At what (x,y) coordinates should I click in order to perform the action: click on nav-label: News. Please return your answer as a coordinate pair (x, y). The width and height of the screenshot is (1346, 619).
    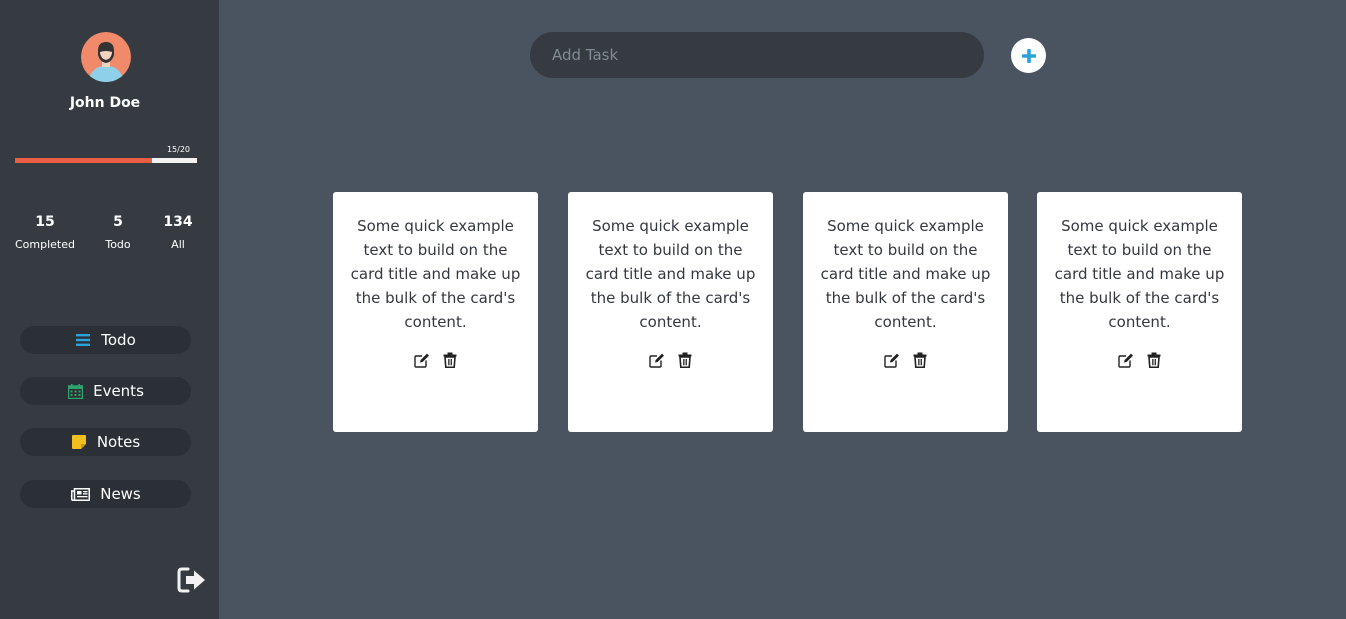
    Looking at the image, I should click on (120, 494).